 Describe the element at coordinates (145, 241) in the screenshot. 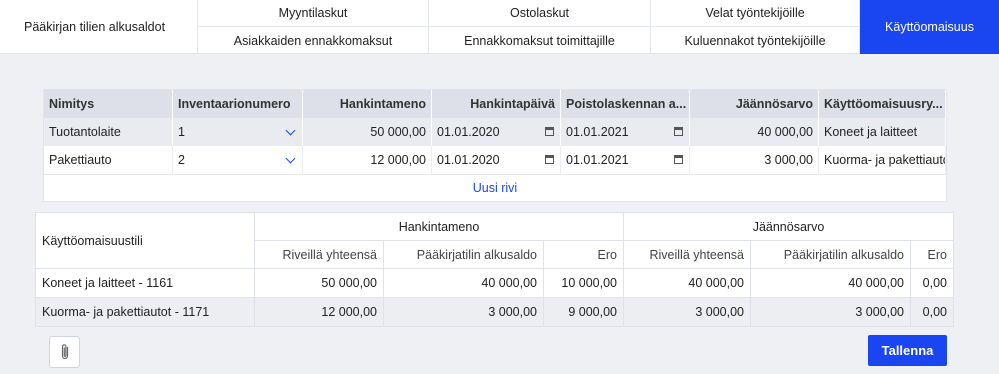

I see `summary-header-account: Käyttöomaisuustili` at that location.